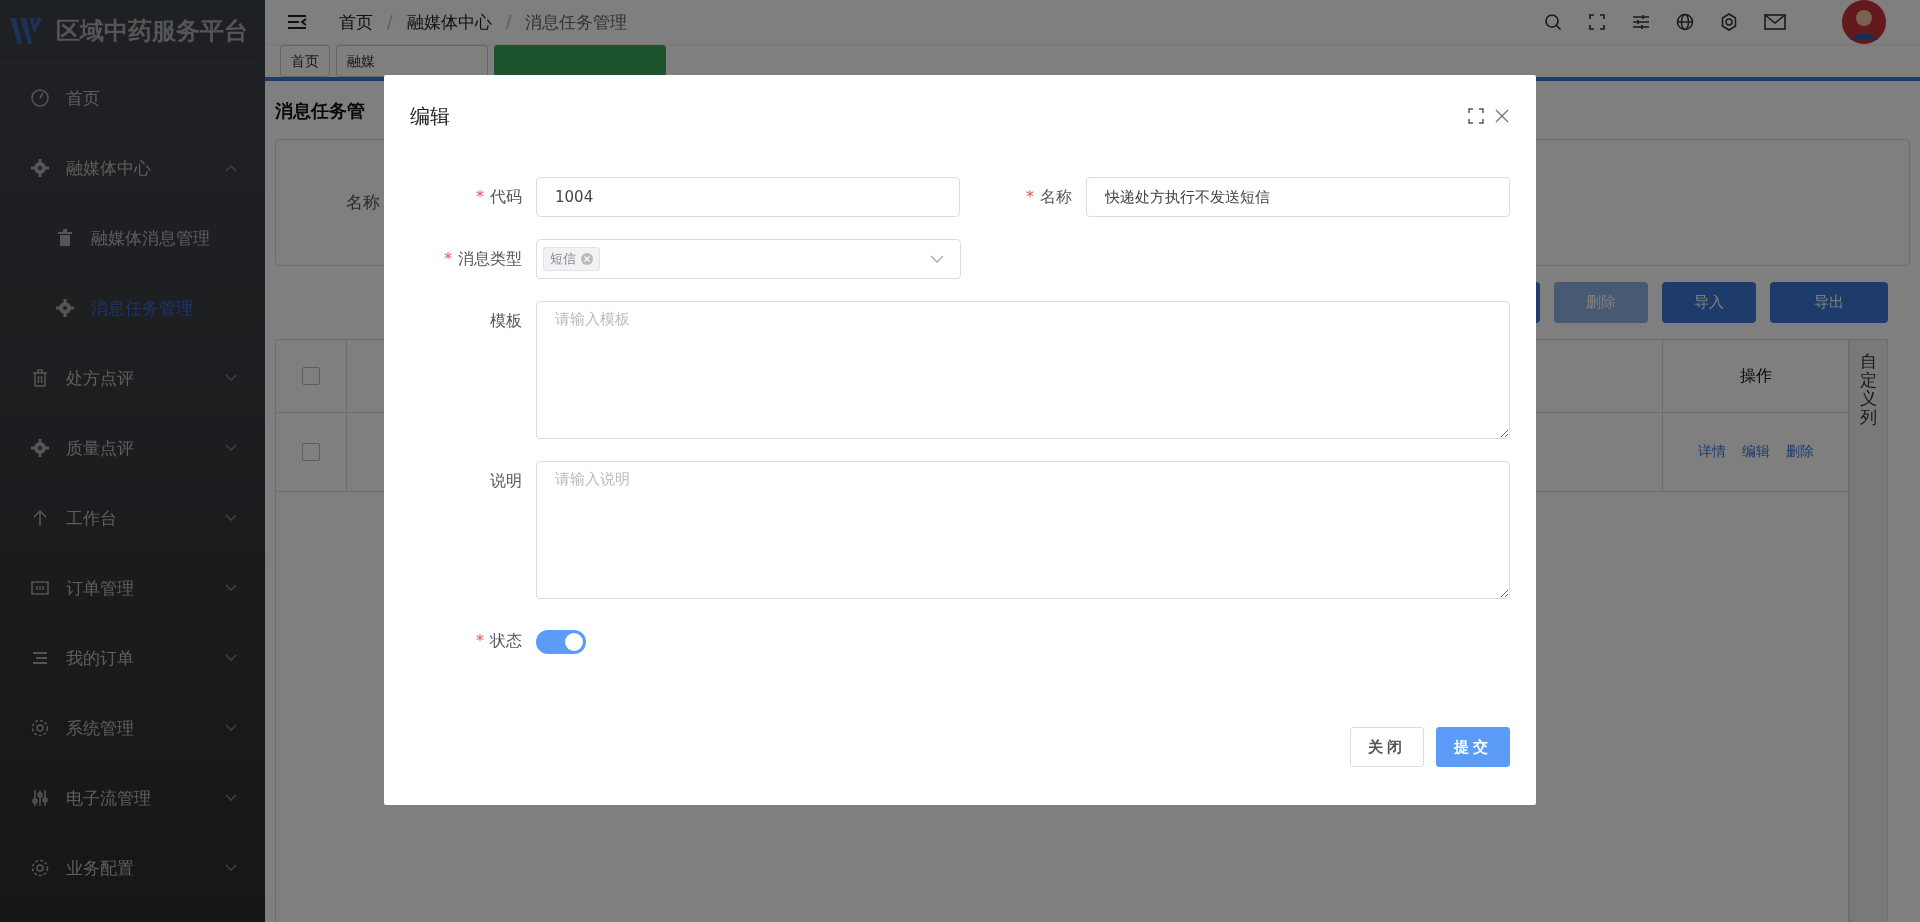 Image resolution: width=1920 pixels, height=922 pixels. Describe the element at coordinates (1729, 22) in the screenshot. I see `settings-icon` at that location.